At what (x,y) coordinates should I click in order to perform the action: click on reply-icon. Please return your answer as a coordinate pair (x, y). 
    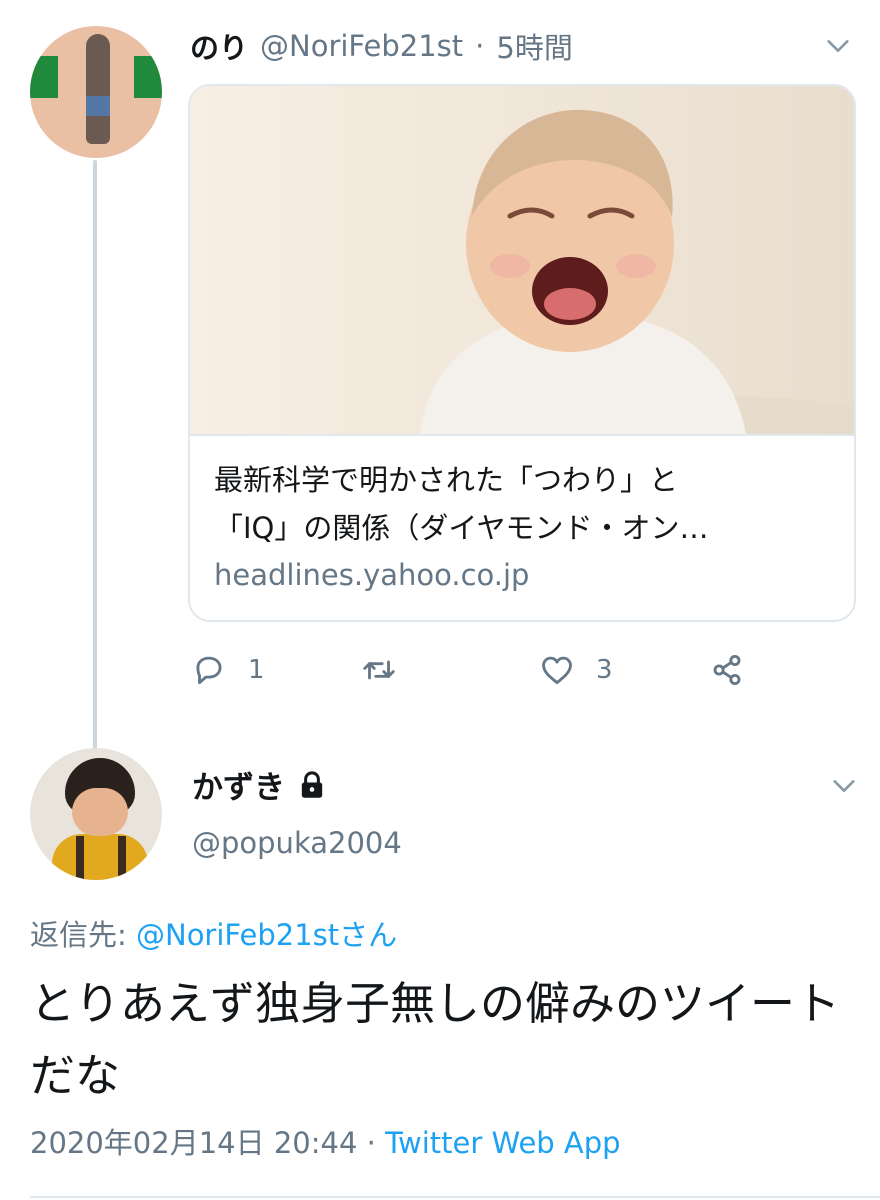
    Looking at the image, I should click on (209, 670).